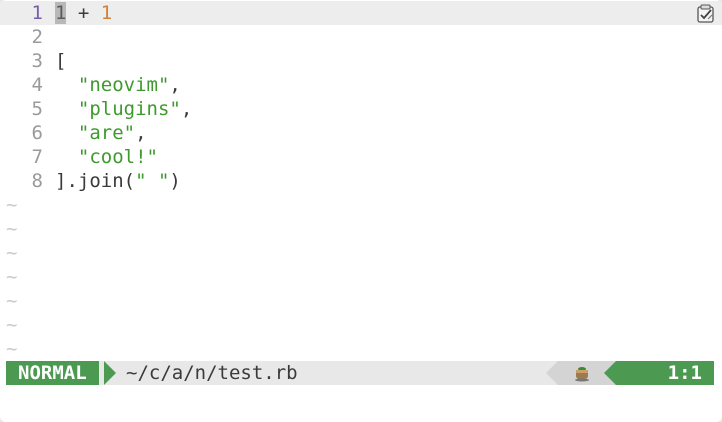  Describe the element at coordinates (684, 373) in the screenshot. I see `cursor-position-text: 1:1` at that location.